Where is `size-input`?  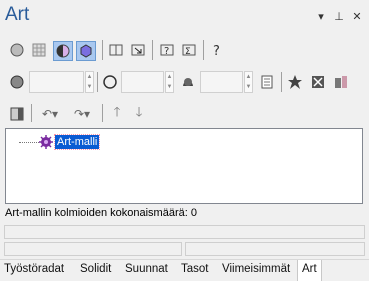
size-input is located at coordinates (56, 82).